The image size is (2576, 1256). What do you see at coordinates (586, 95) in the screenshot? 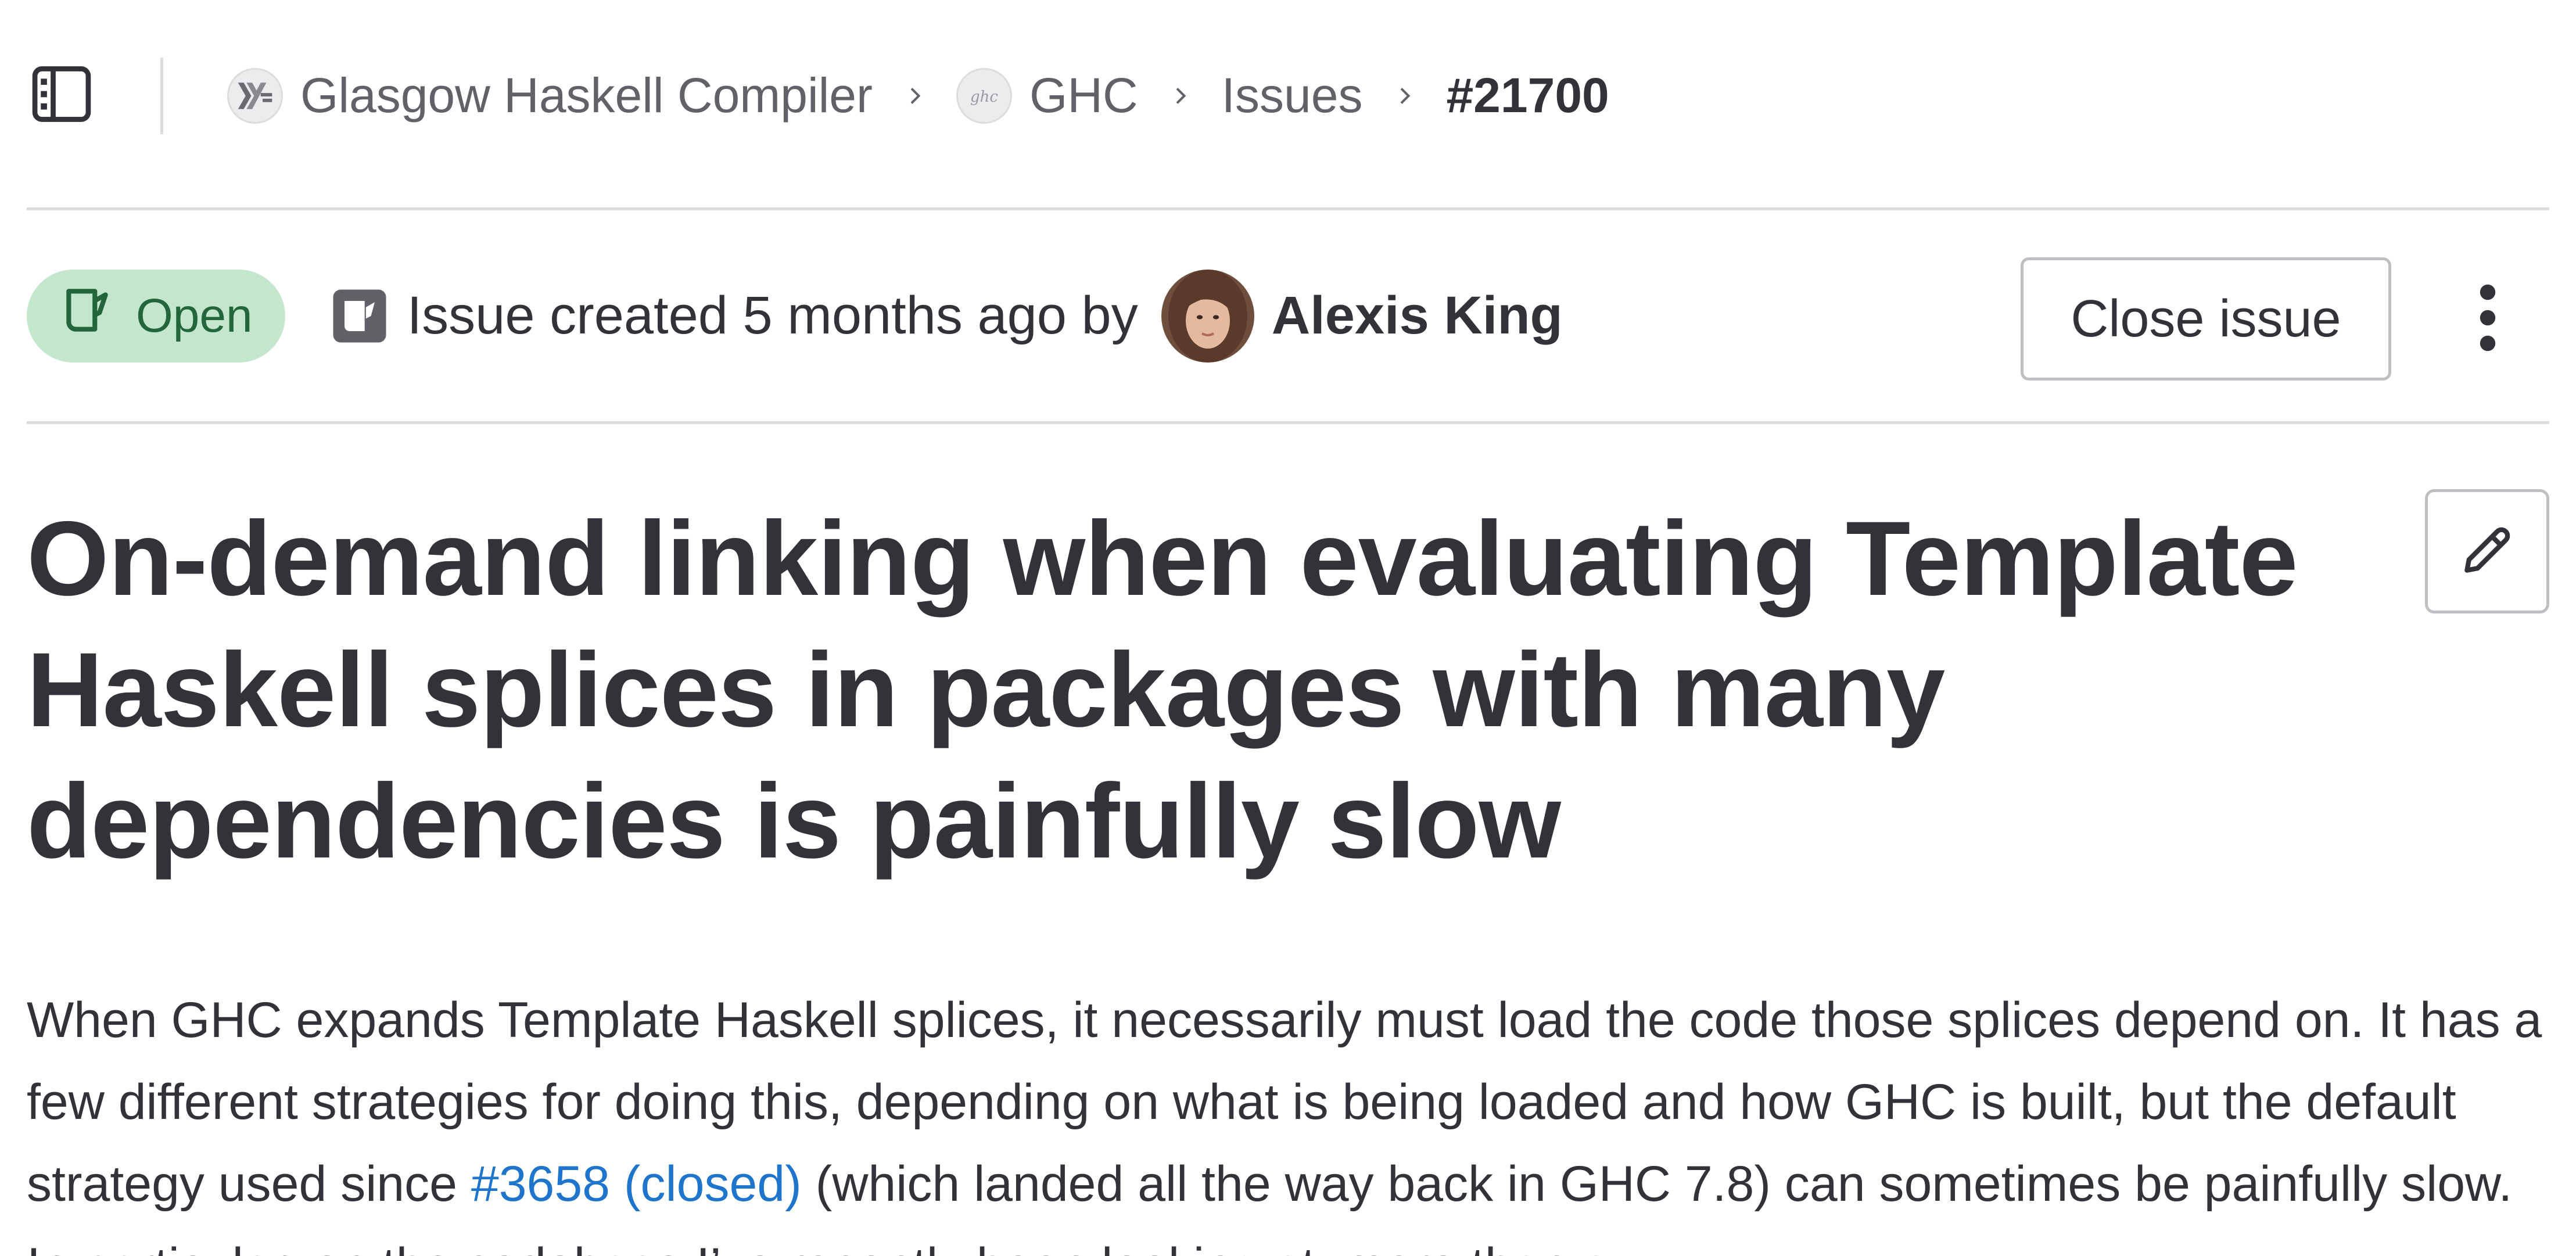
I see `breadcrumb-group-label: Glasgow Haskell Compiler` at bounding box center [586, 95].